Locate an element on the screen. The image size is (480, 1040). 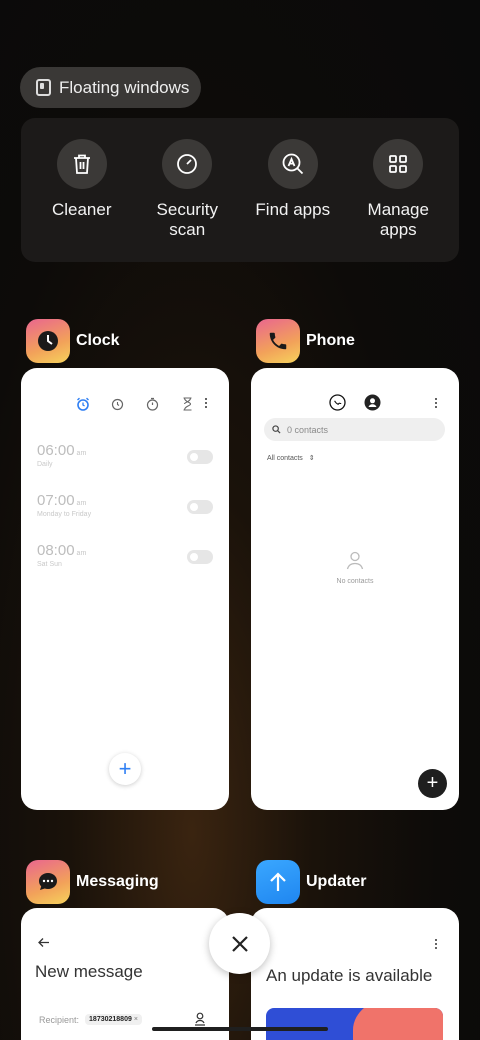
alarm-item: 08:00 am Sat Sun is located at coordinates (125, 555).